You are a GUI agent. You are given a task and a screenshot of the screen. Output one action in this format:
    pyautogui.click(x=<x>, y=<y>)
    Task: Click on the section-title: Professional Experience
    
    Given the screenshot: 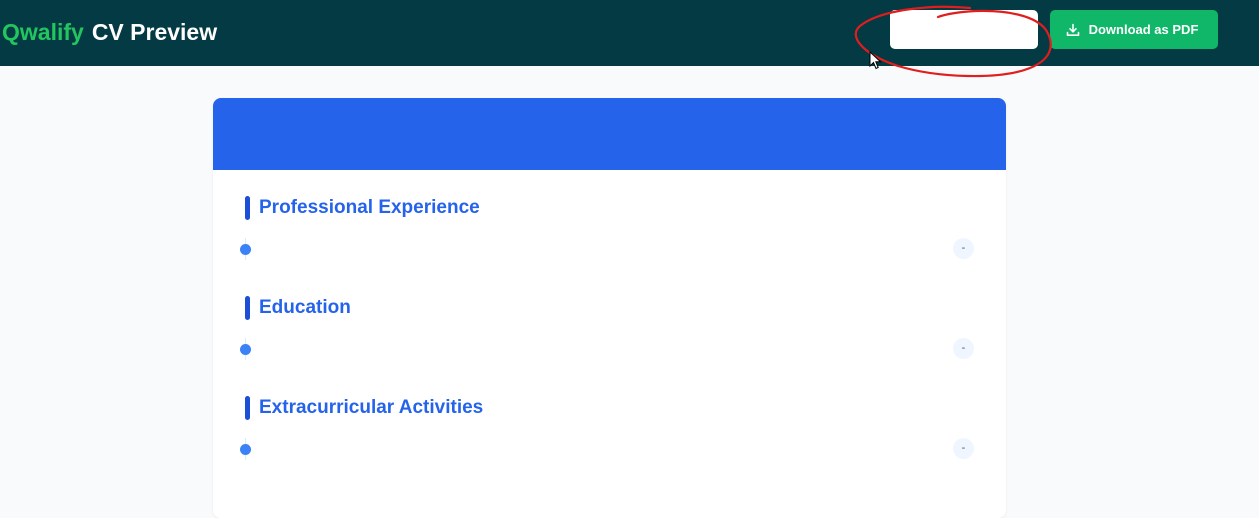 What is the action you would take?
    pyautogui.click(x=369, y=207)
    